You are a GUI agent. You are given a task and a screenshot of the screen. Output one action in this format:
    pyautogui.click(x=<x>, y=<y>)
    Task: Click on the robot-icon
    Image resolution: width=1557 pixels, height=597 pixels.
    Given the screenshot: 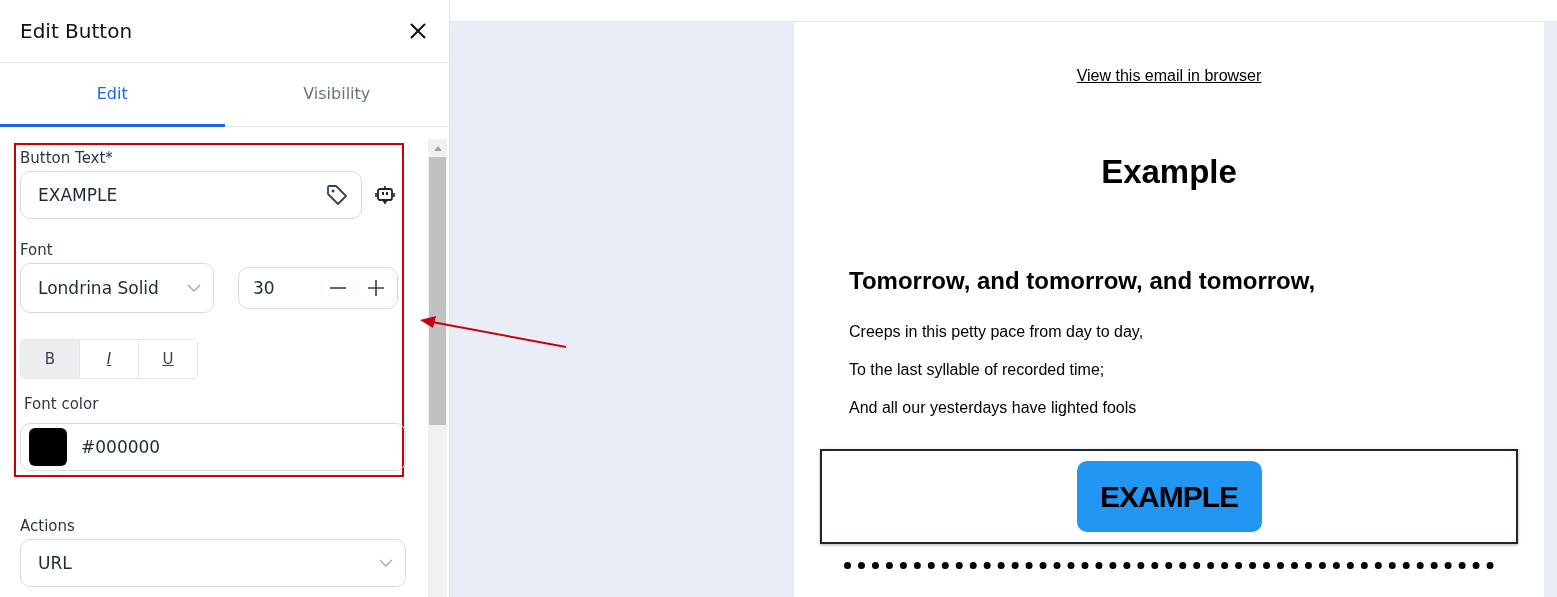 What is the action you would take?
    pyautogui.click(x=385, y=195)
    